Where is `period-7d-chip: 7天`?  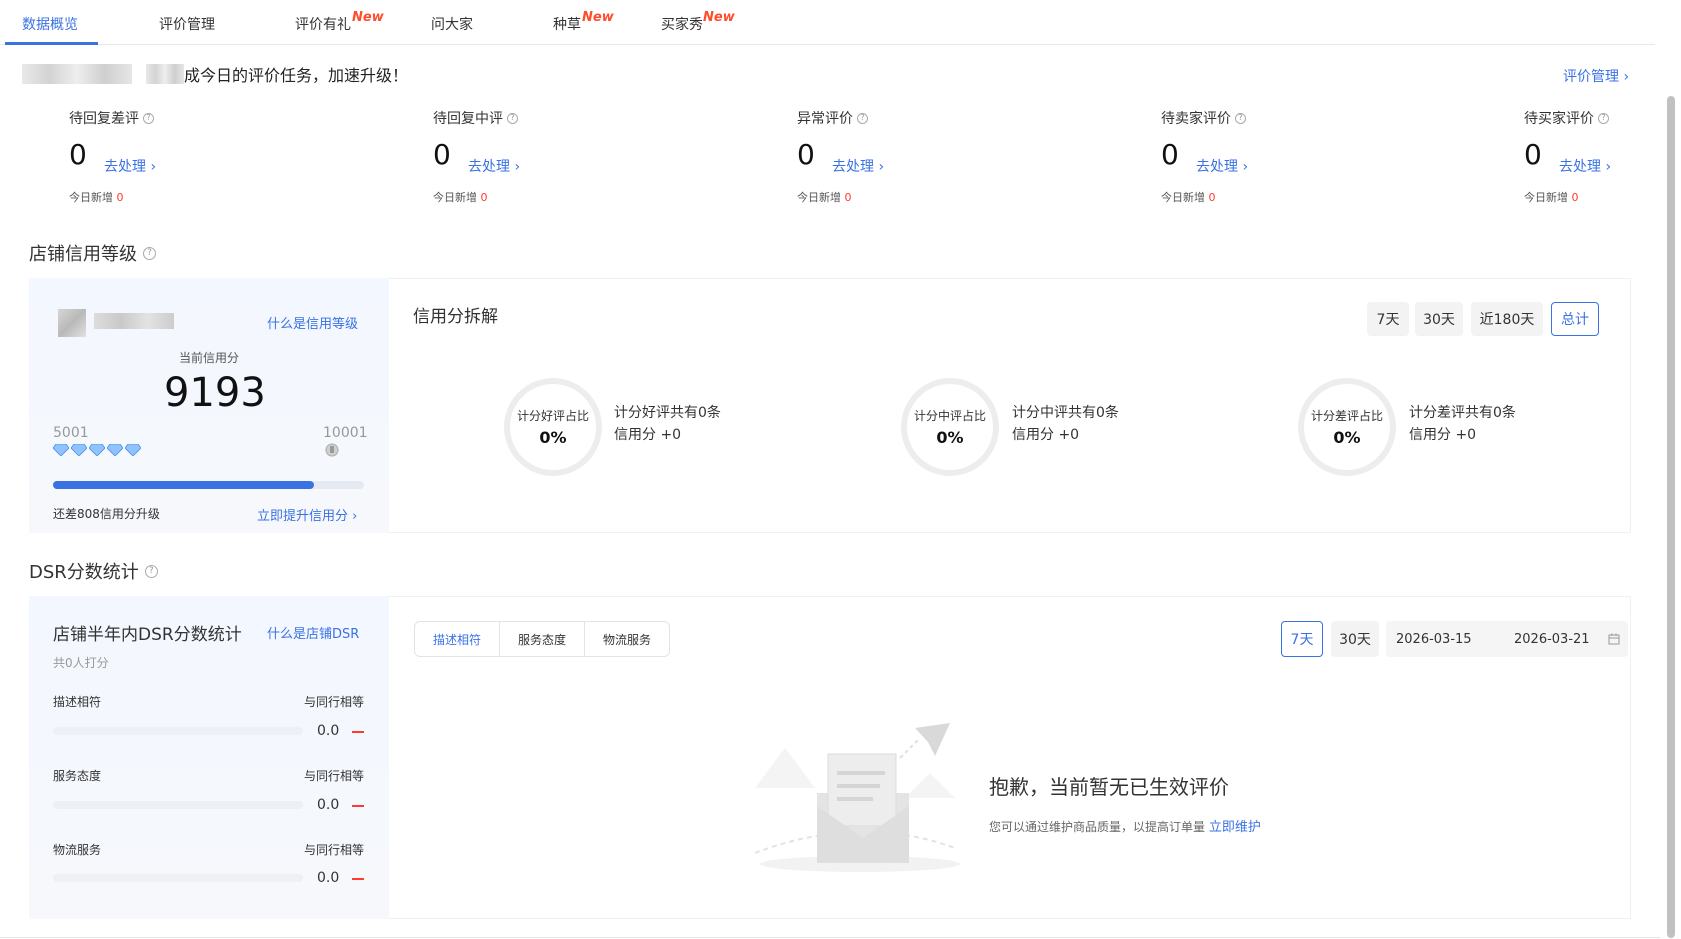 period-7d-chip: 7天 is located at coordinates (1388, 319).